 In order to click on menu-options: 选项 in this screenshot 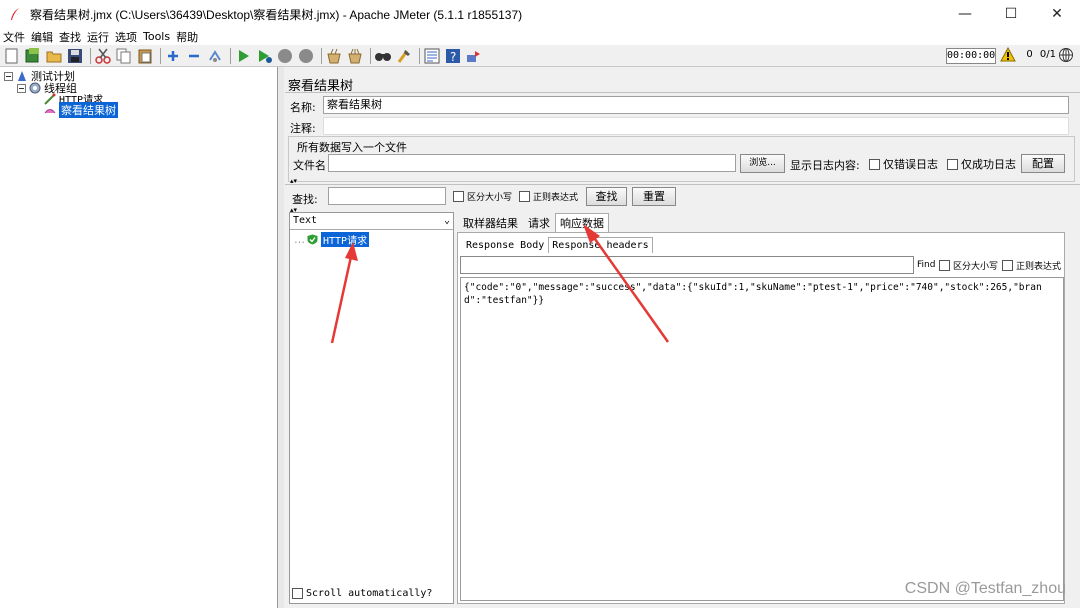, I will do `click(126, 37)`.